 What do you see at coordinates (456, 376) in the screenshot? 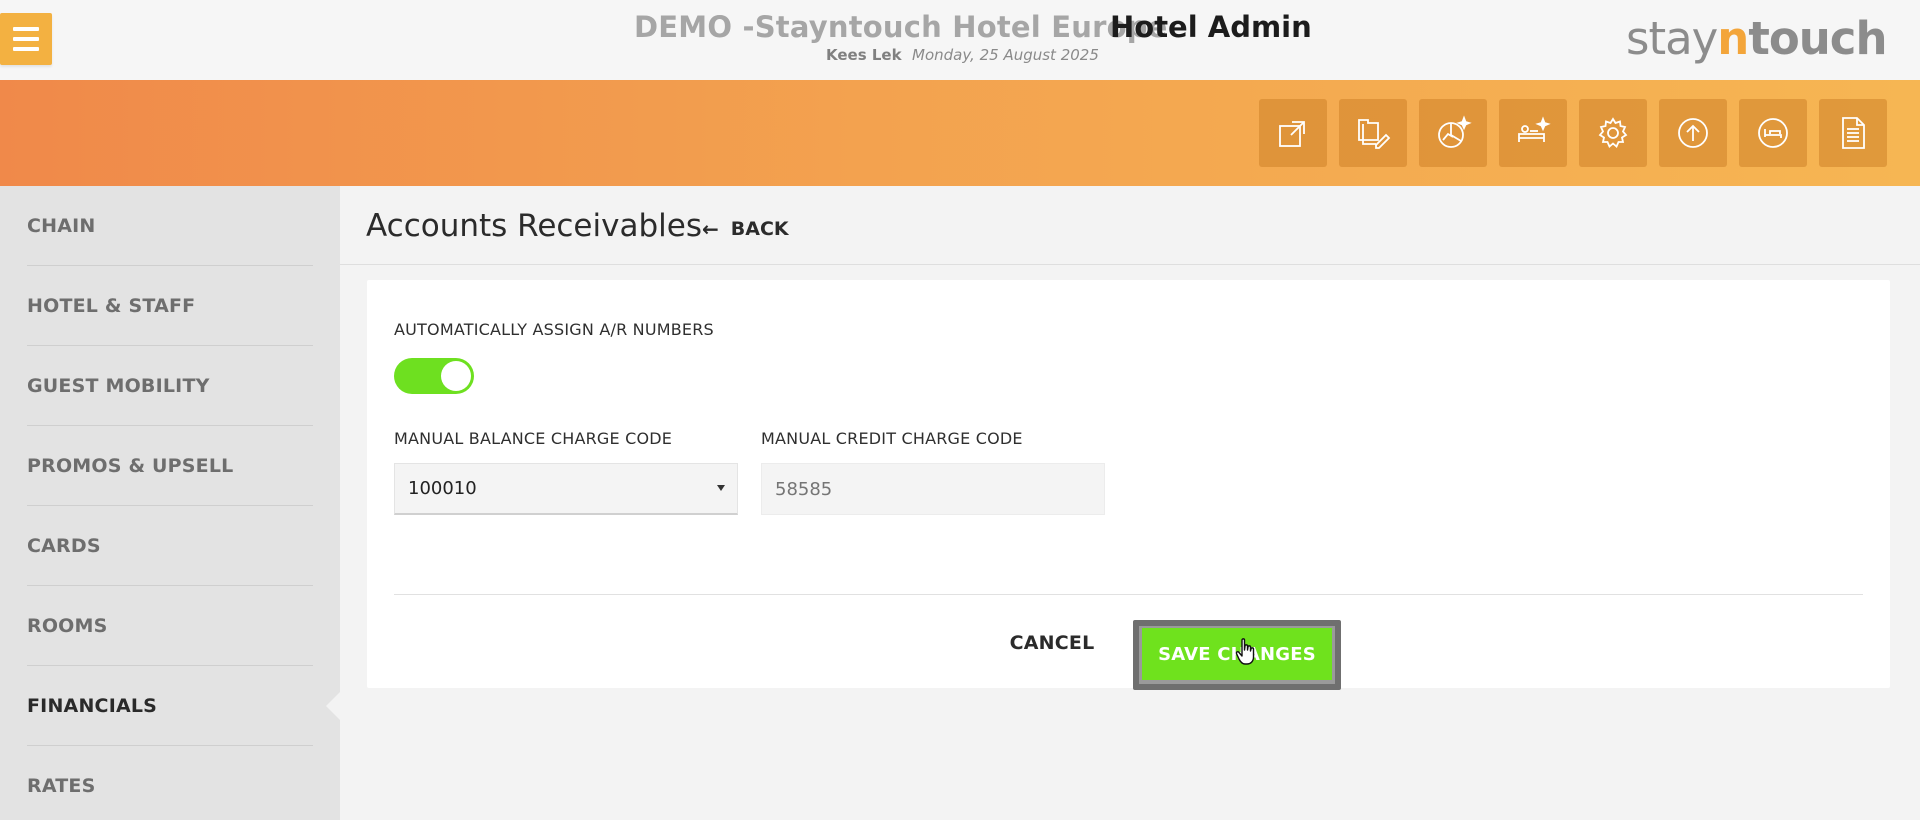
I see `toggle-knob` at bounding box center [456, 376].